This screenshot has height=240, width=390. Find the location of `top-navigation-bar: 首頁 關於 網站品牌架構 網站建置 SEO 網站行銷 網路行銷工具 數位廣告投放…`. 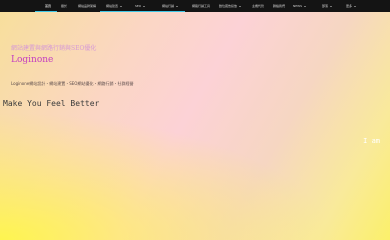

top-navigation-bar: 首頁 關於 網站品牌架構 網站建置 SEO 網站行銷 網路行銷工具 數位廣告投放… is located at coordinates (195, 6).